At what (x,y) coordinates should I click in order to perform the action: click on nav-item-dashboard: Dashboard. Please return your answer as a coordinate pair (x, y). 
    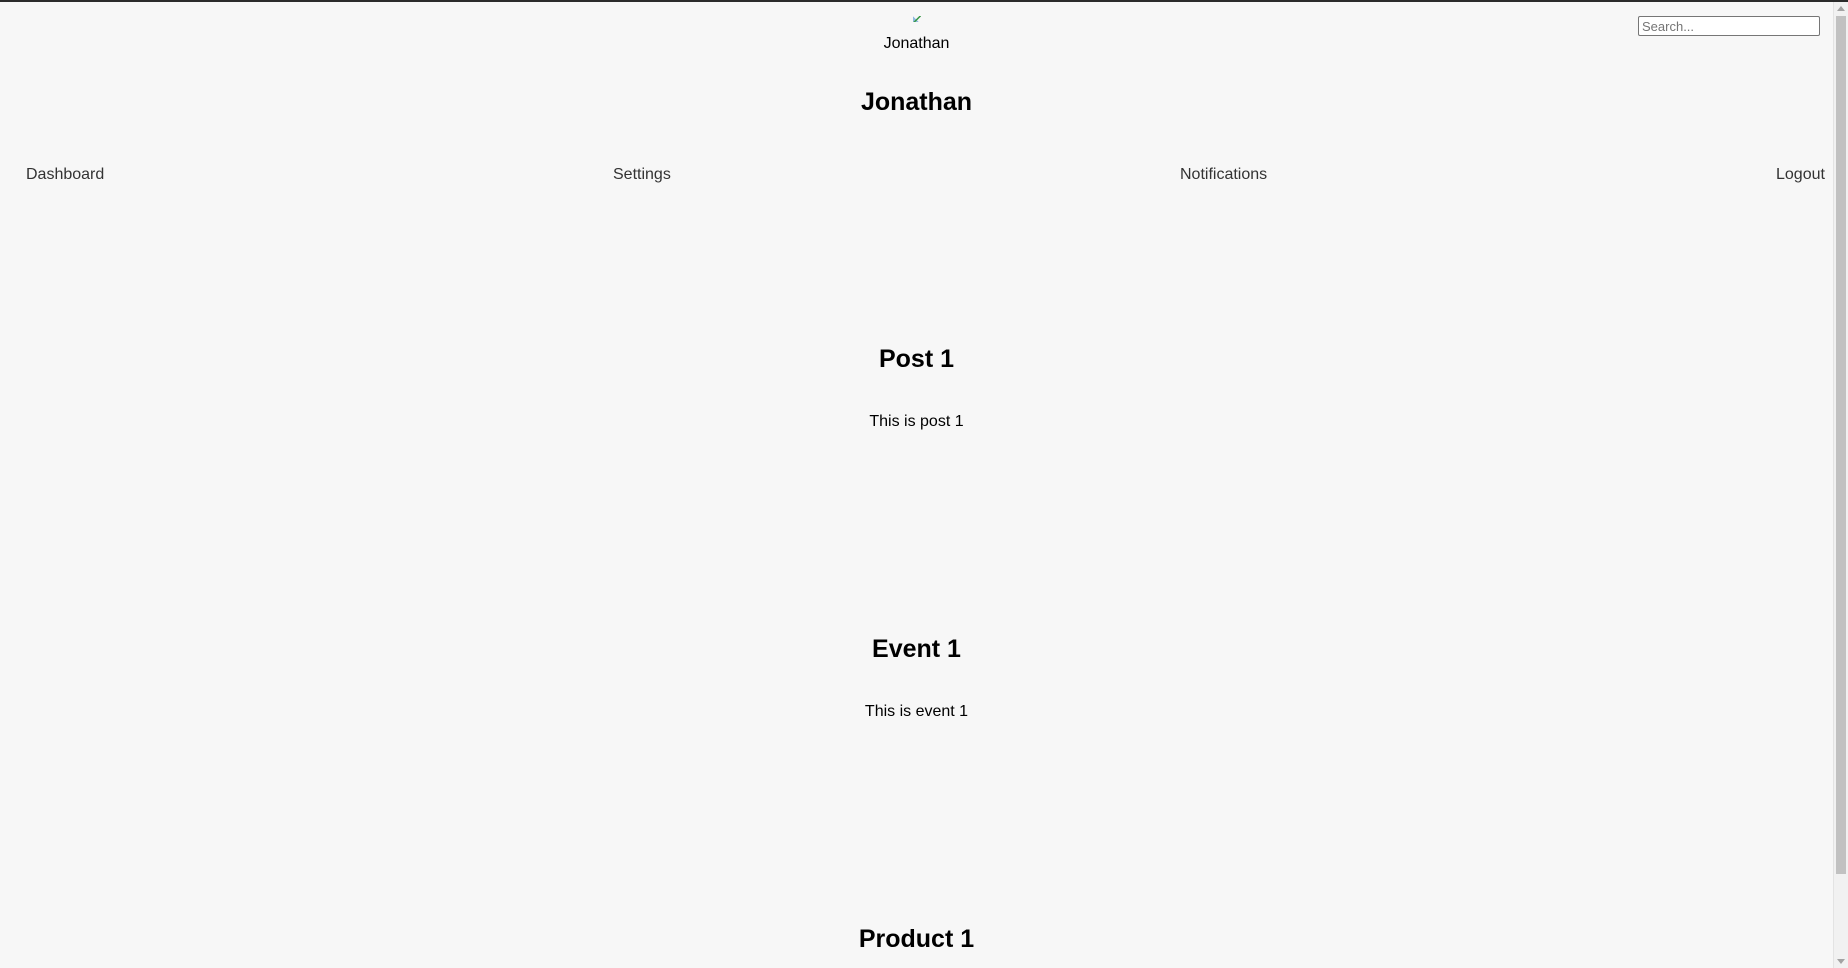
    Looking at the image, I should click on (65, 175).